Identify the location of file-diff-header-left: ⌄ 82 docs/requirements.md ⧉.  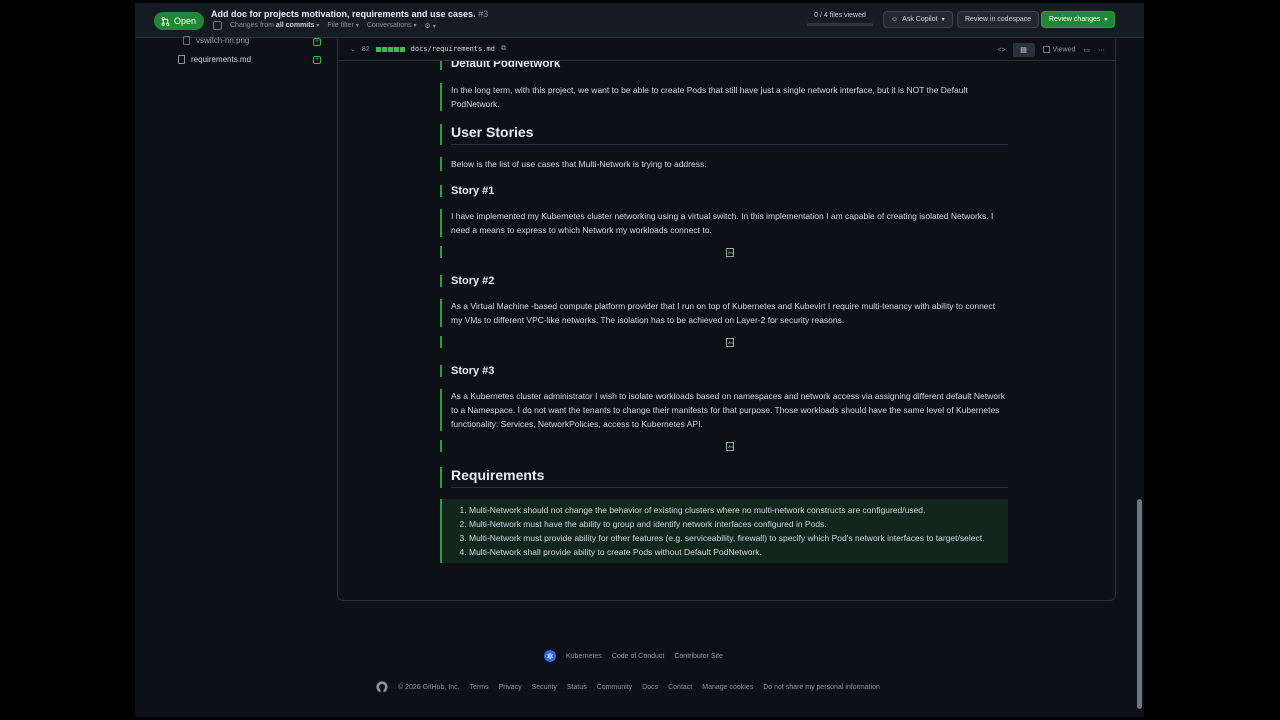
(428, 49).